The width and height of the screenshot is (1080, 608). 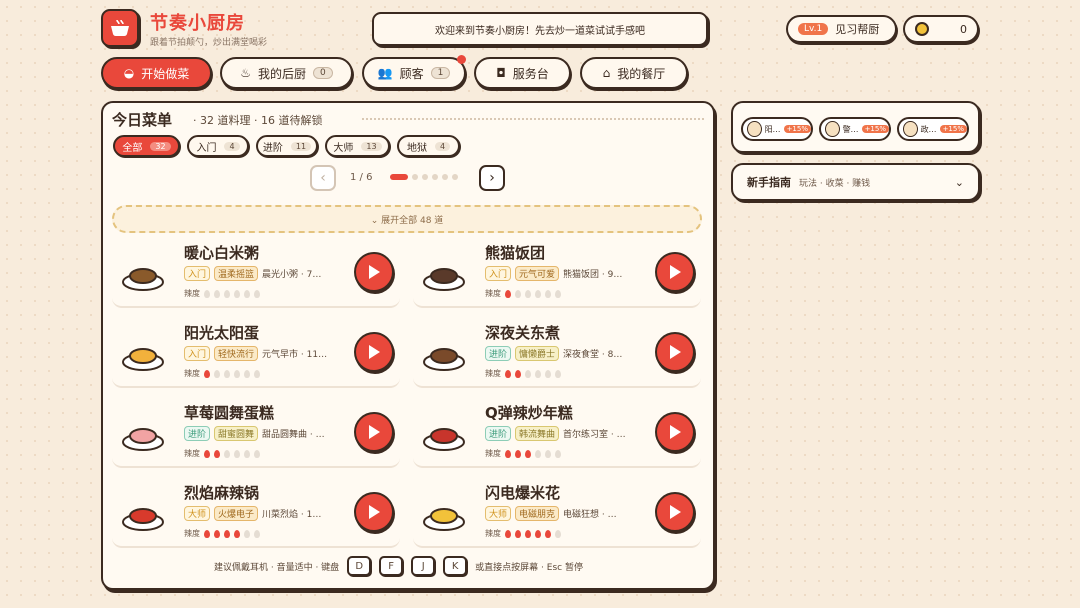 I want to click on level-tag: 入门, so click(x=498, y=273).